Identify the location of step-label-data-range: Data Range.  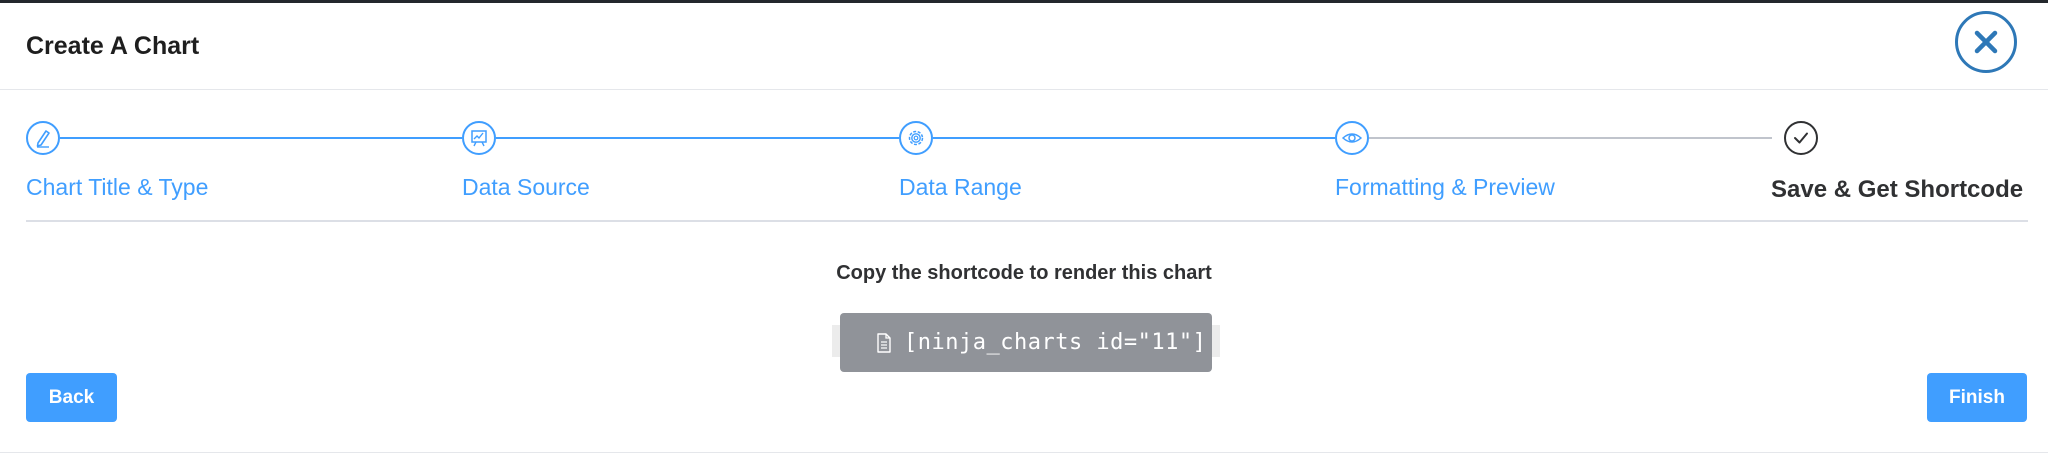
(960, 187).